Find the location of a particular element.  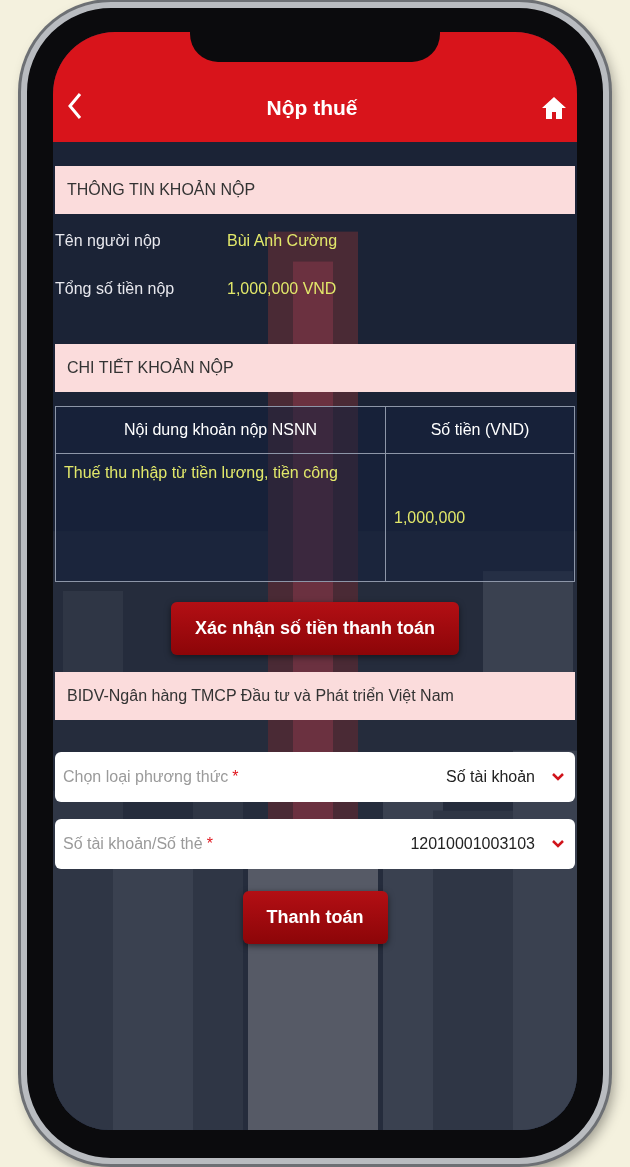

back-button is located at coordinates (75, 106).